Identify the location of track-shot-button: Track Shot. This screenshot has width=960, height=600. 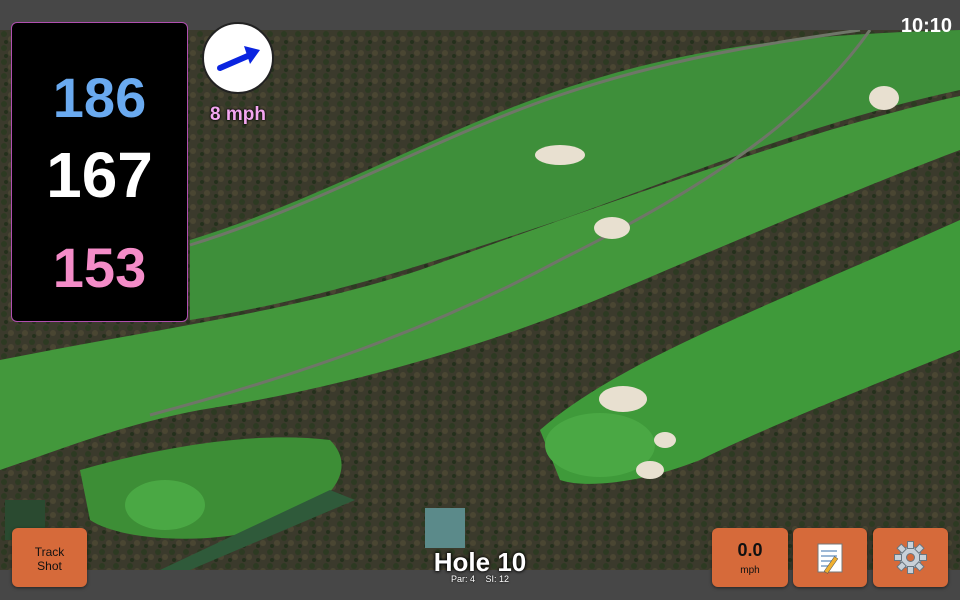
(49, 557).